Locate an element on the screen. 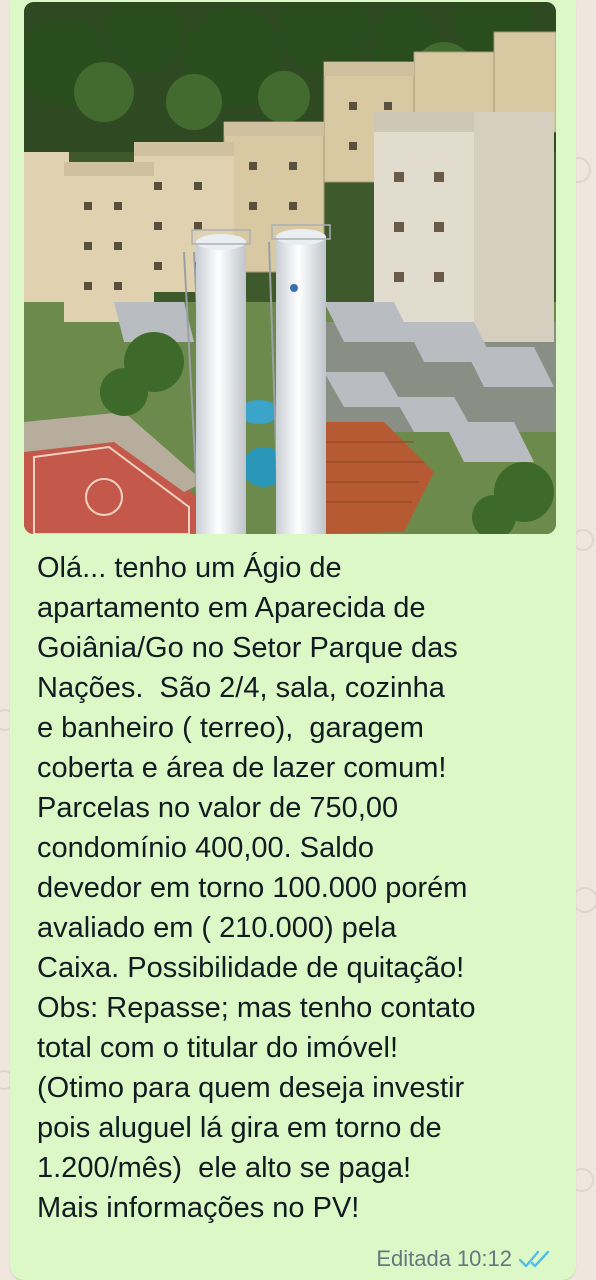  message-time: 10:12 is located at coordinates (484, 1258).